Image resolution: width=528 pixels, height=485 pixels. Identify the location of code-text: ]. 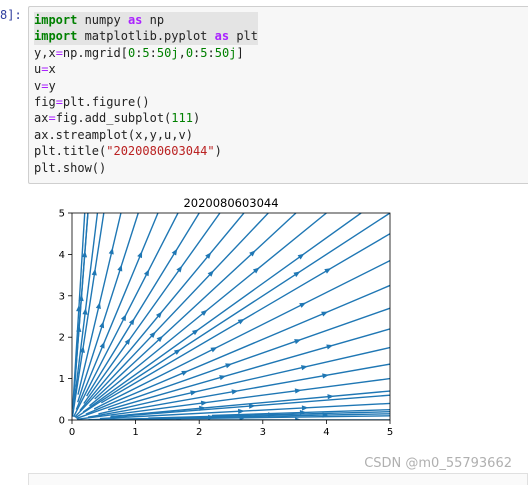
(240, 52).